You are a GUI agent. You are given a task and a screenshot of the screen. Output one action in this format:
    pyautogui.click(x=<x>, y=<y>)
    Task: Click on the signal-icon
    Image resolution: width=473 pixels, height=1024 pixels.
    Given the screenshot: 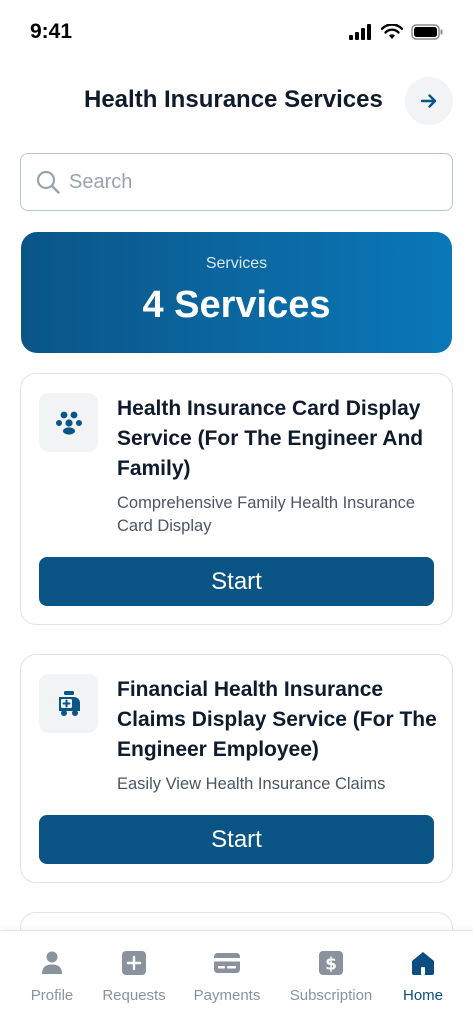 What is the action you would take?
    pyautogui.click(x=360, y=32)
    